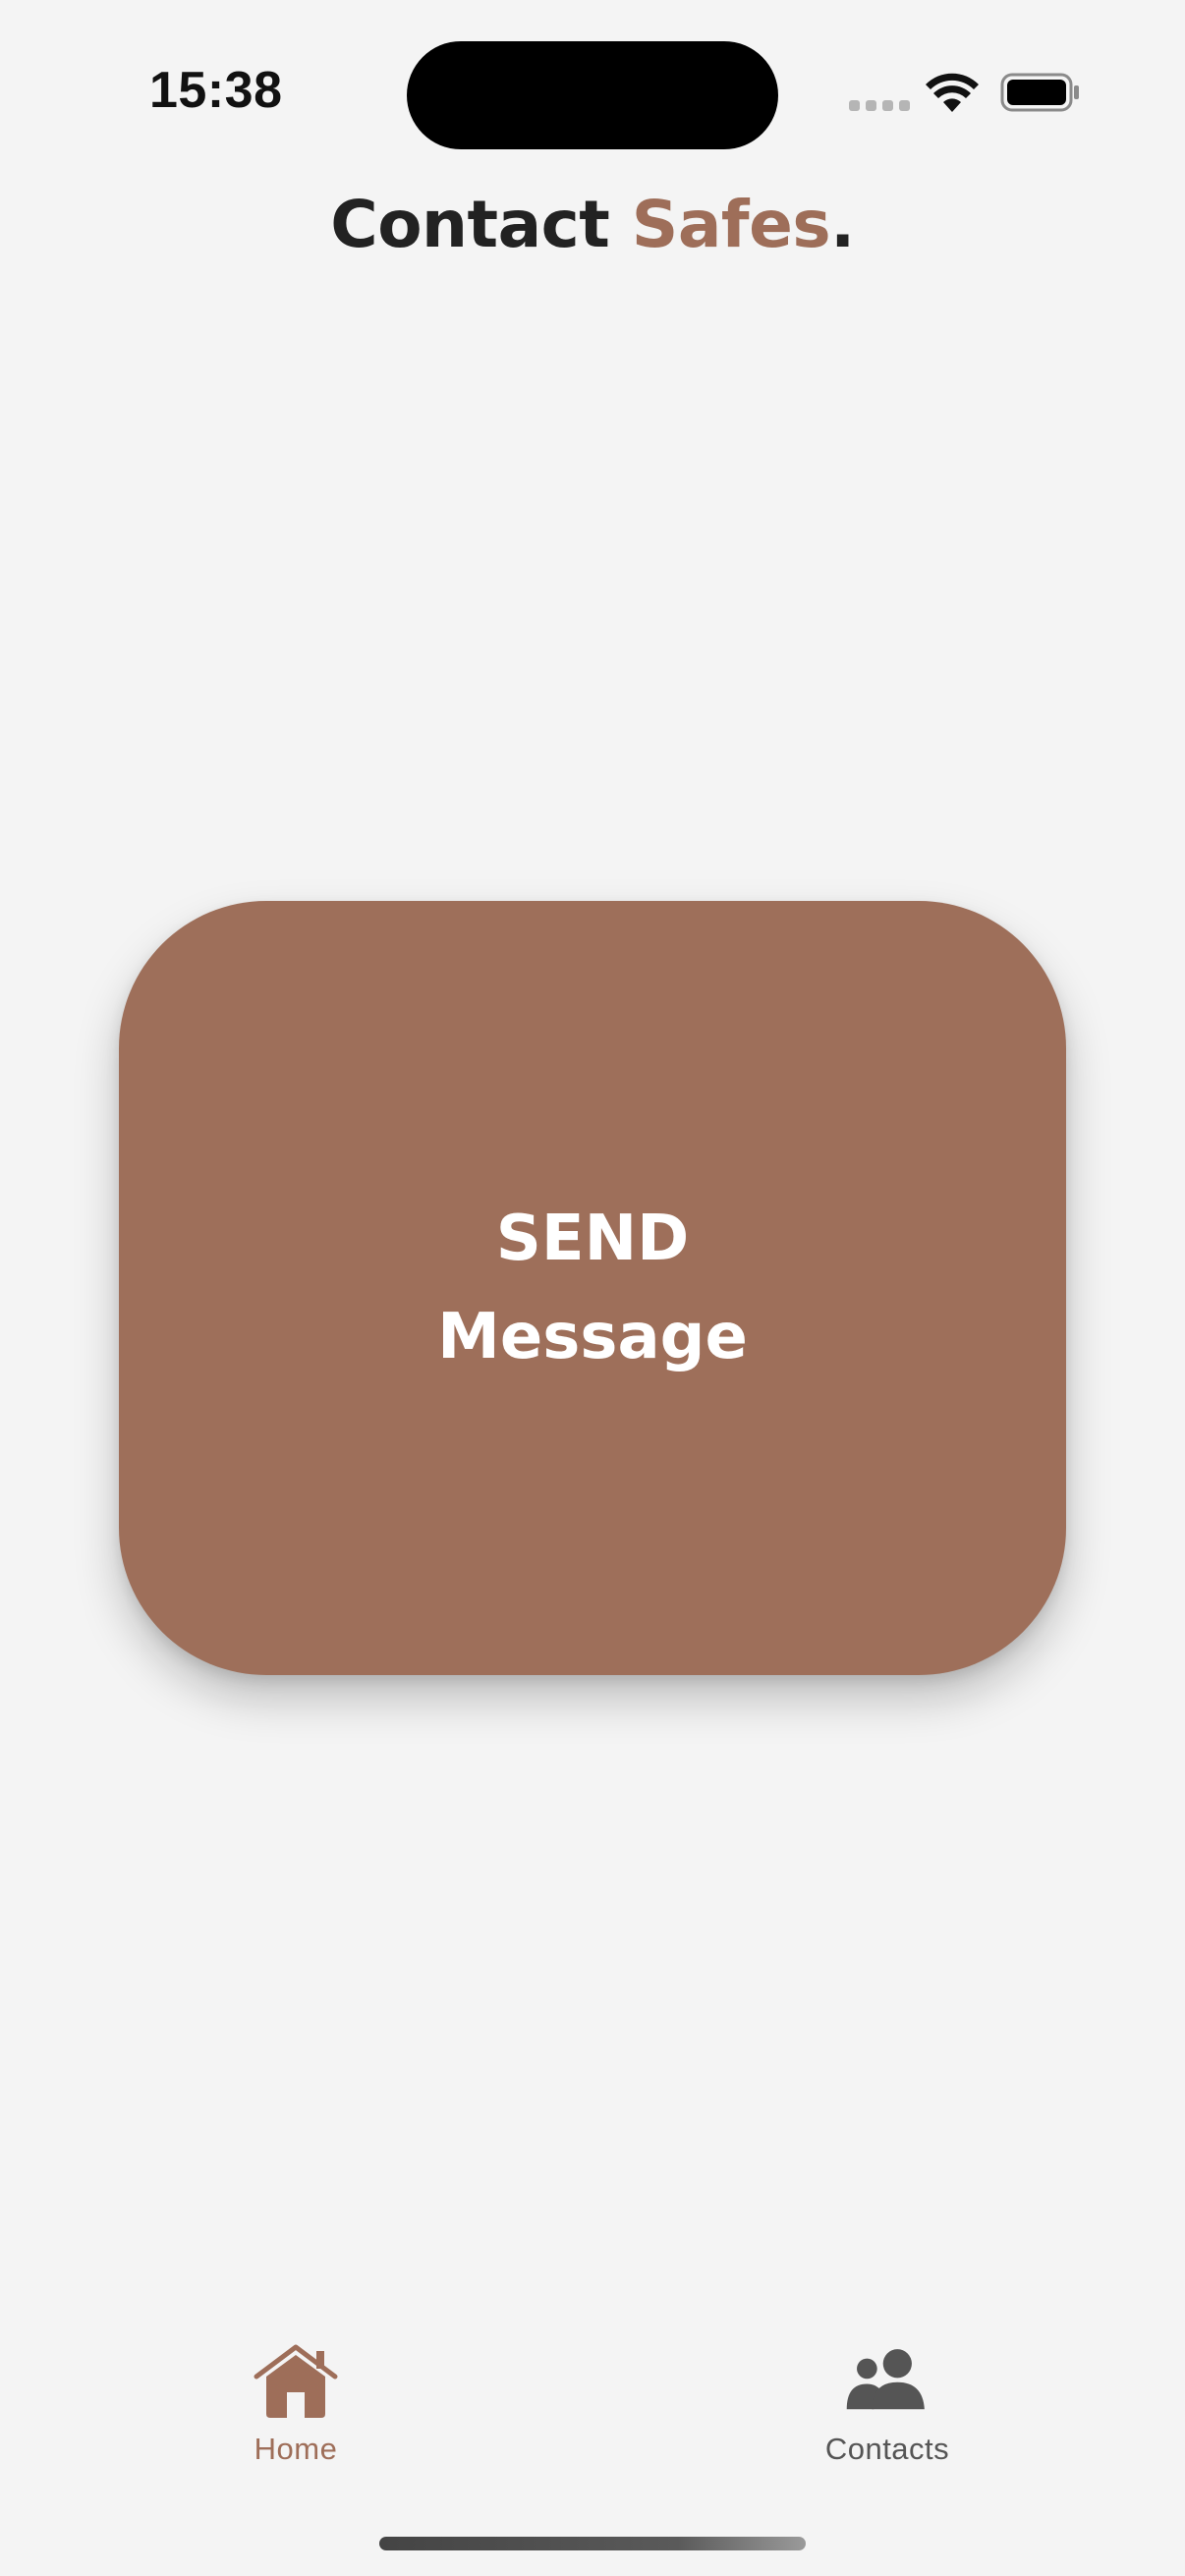  I want to click on battery-icon, so click(1040, 92).